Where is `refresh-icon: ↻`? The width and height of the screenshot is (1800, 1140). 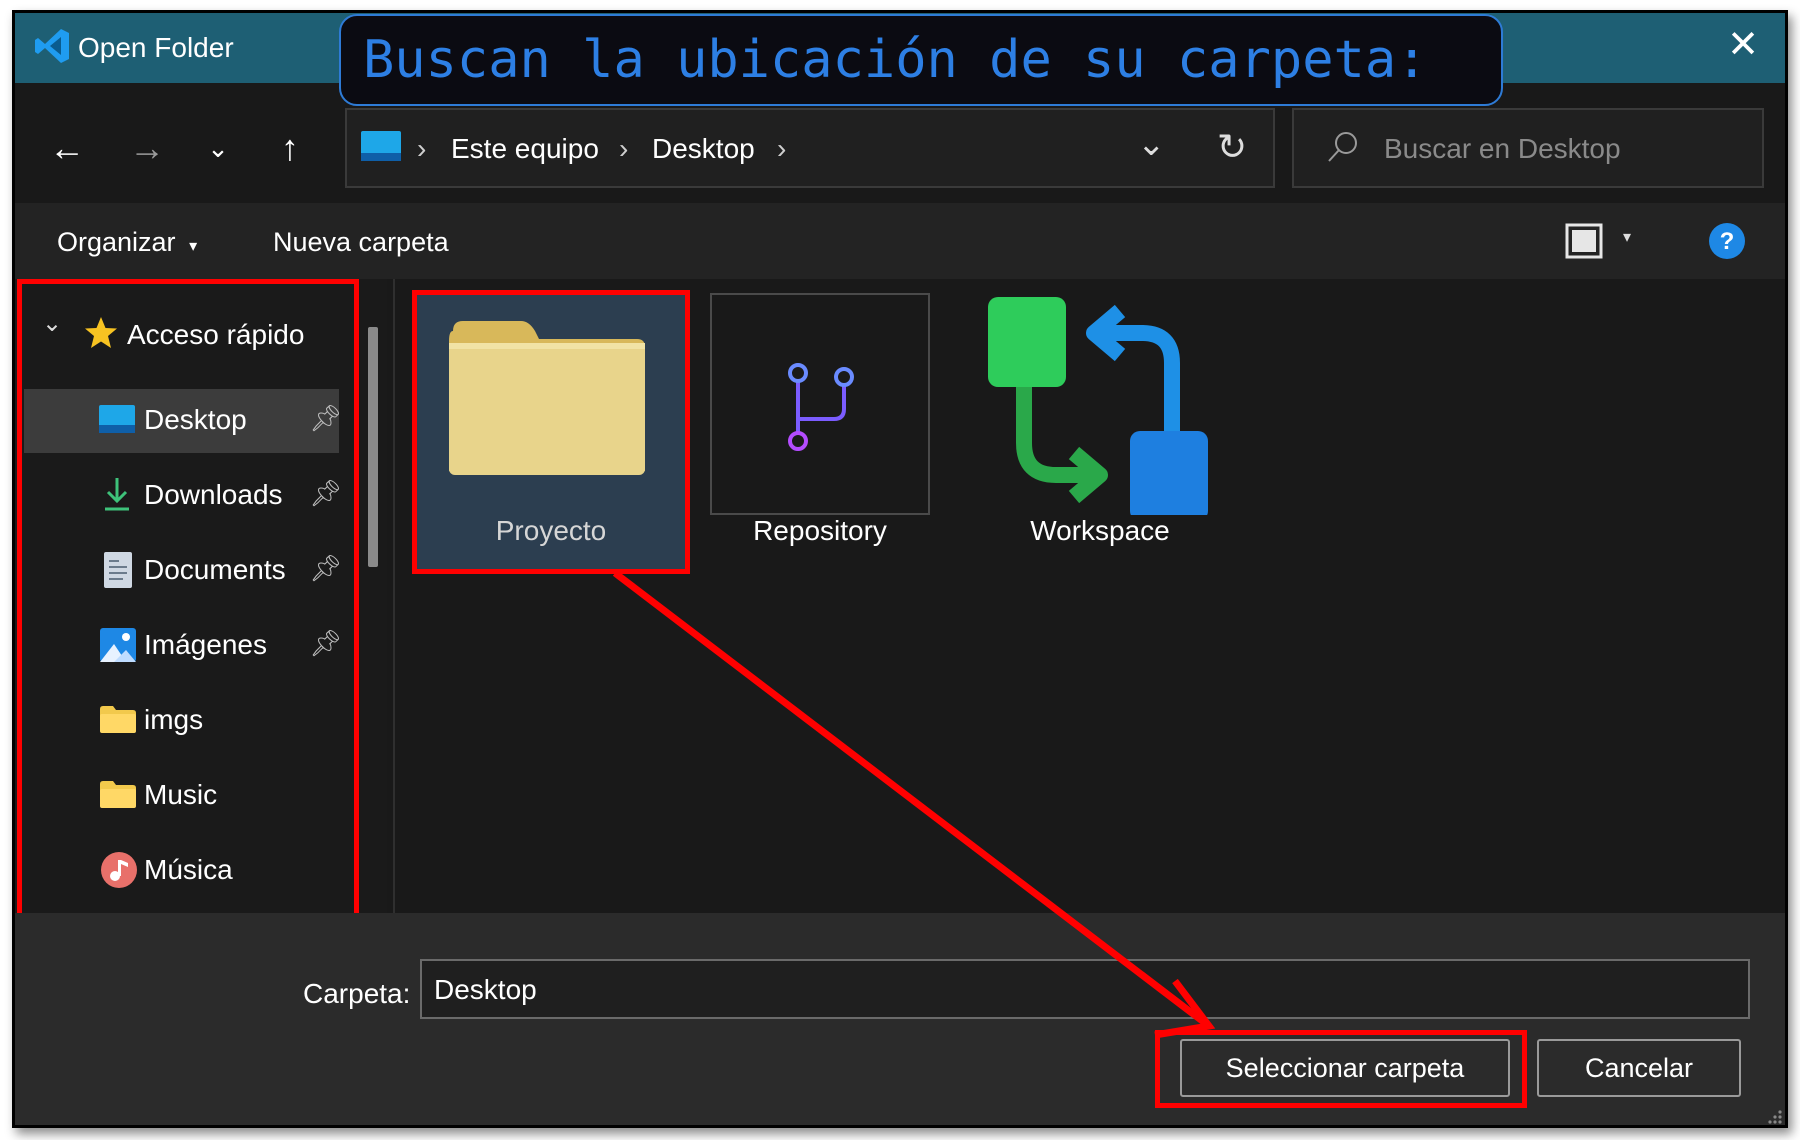 refresh-icon: ↻ is located at coordinates (1232, 147).